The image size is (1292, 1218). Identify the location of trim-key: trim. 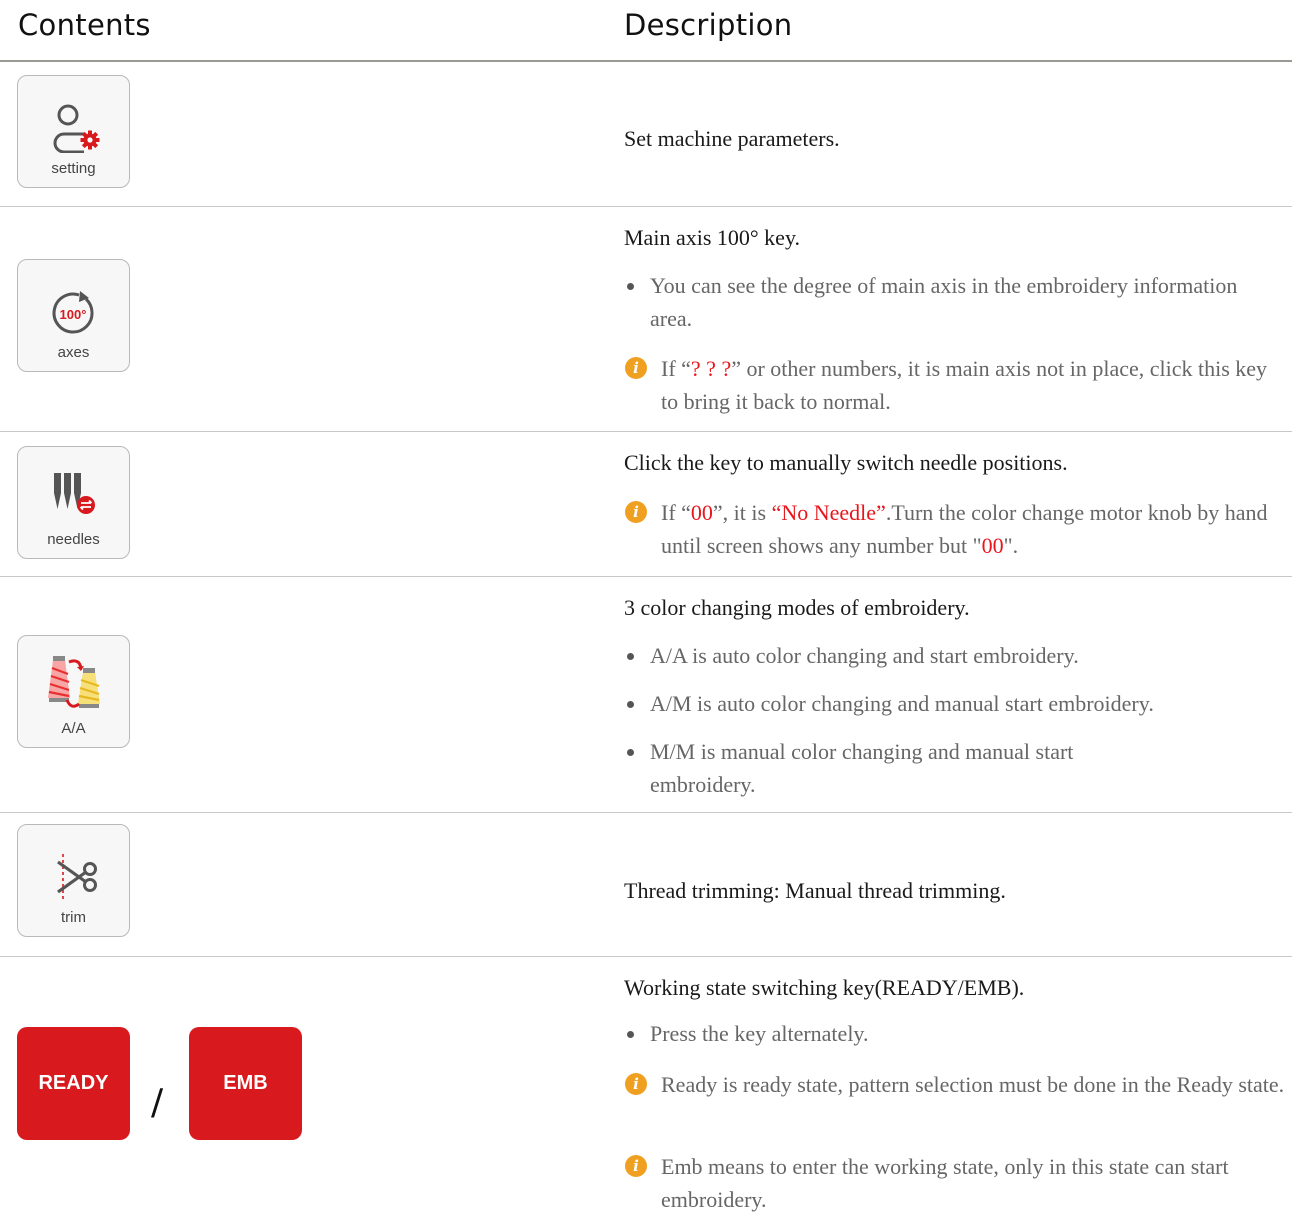
(73, 880).